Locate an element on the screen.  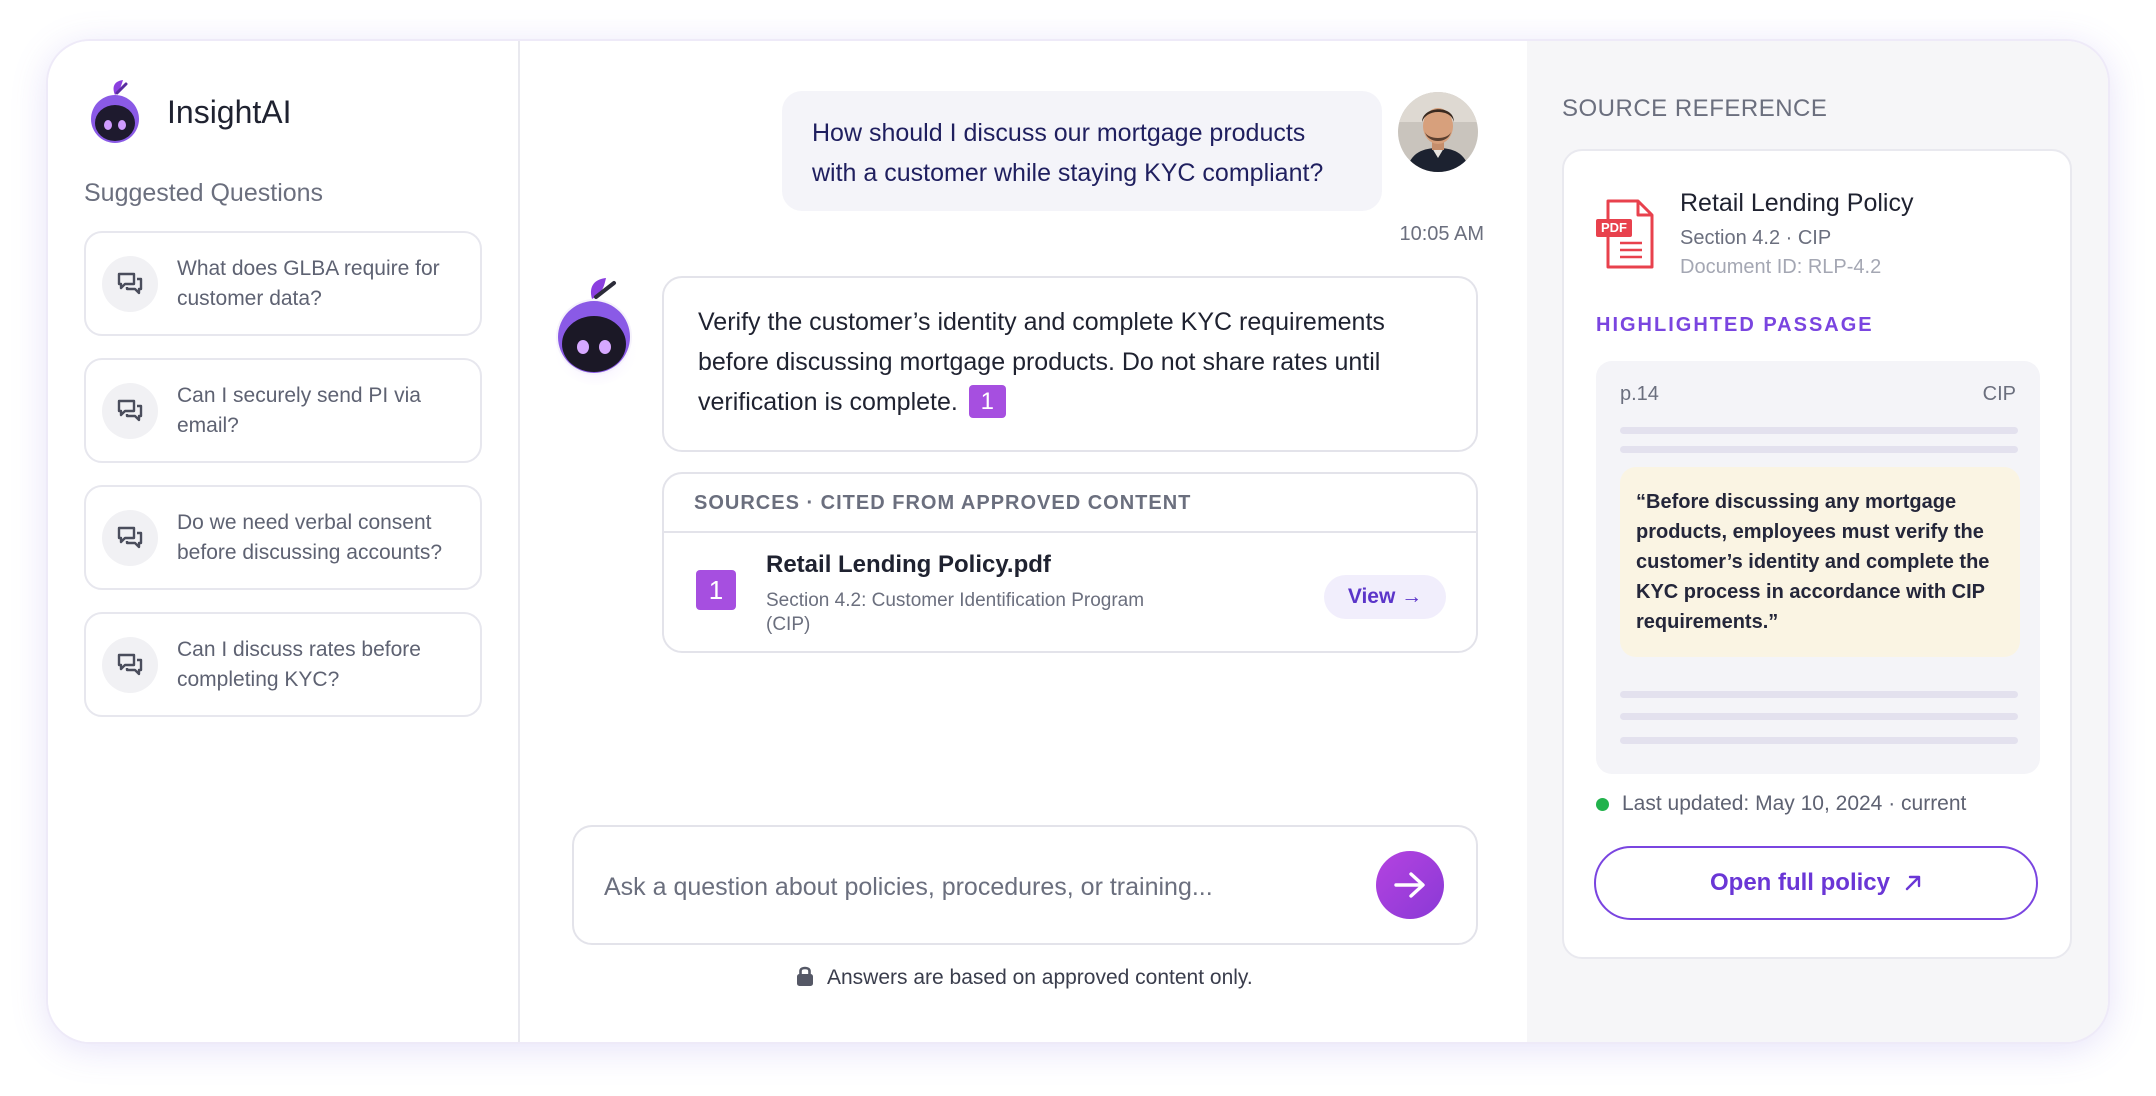
view-source-button: View → is located at coordinates (1385, 597).